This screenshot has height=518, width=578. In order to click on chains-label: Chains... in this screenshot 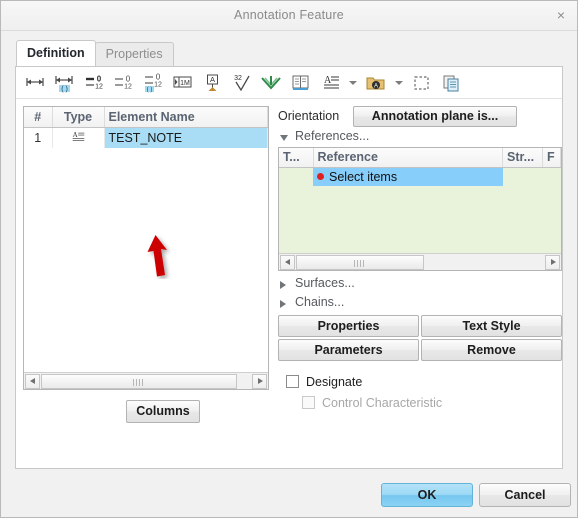, I will do `click(320, 302)`.